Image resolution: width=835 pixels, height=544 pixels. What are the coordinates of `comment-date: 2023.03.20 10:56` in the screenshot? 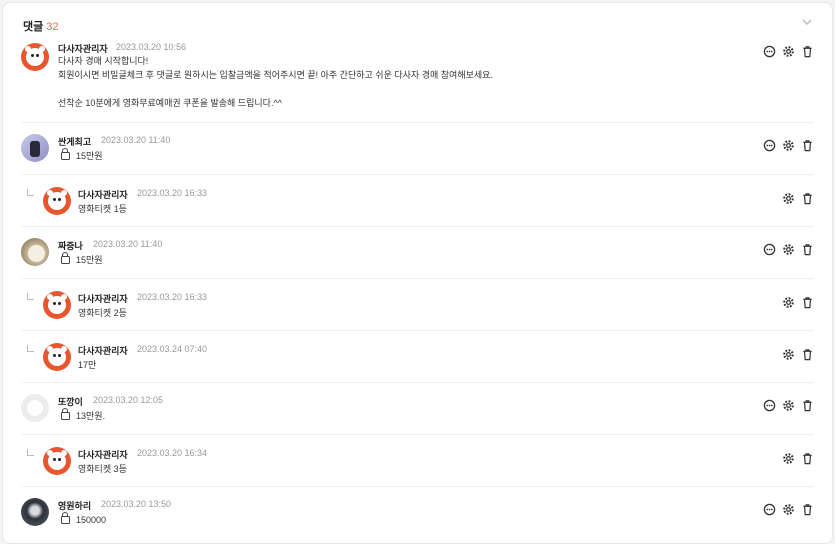 It's located at (151, 47).